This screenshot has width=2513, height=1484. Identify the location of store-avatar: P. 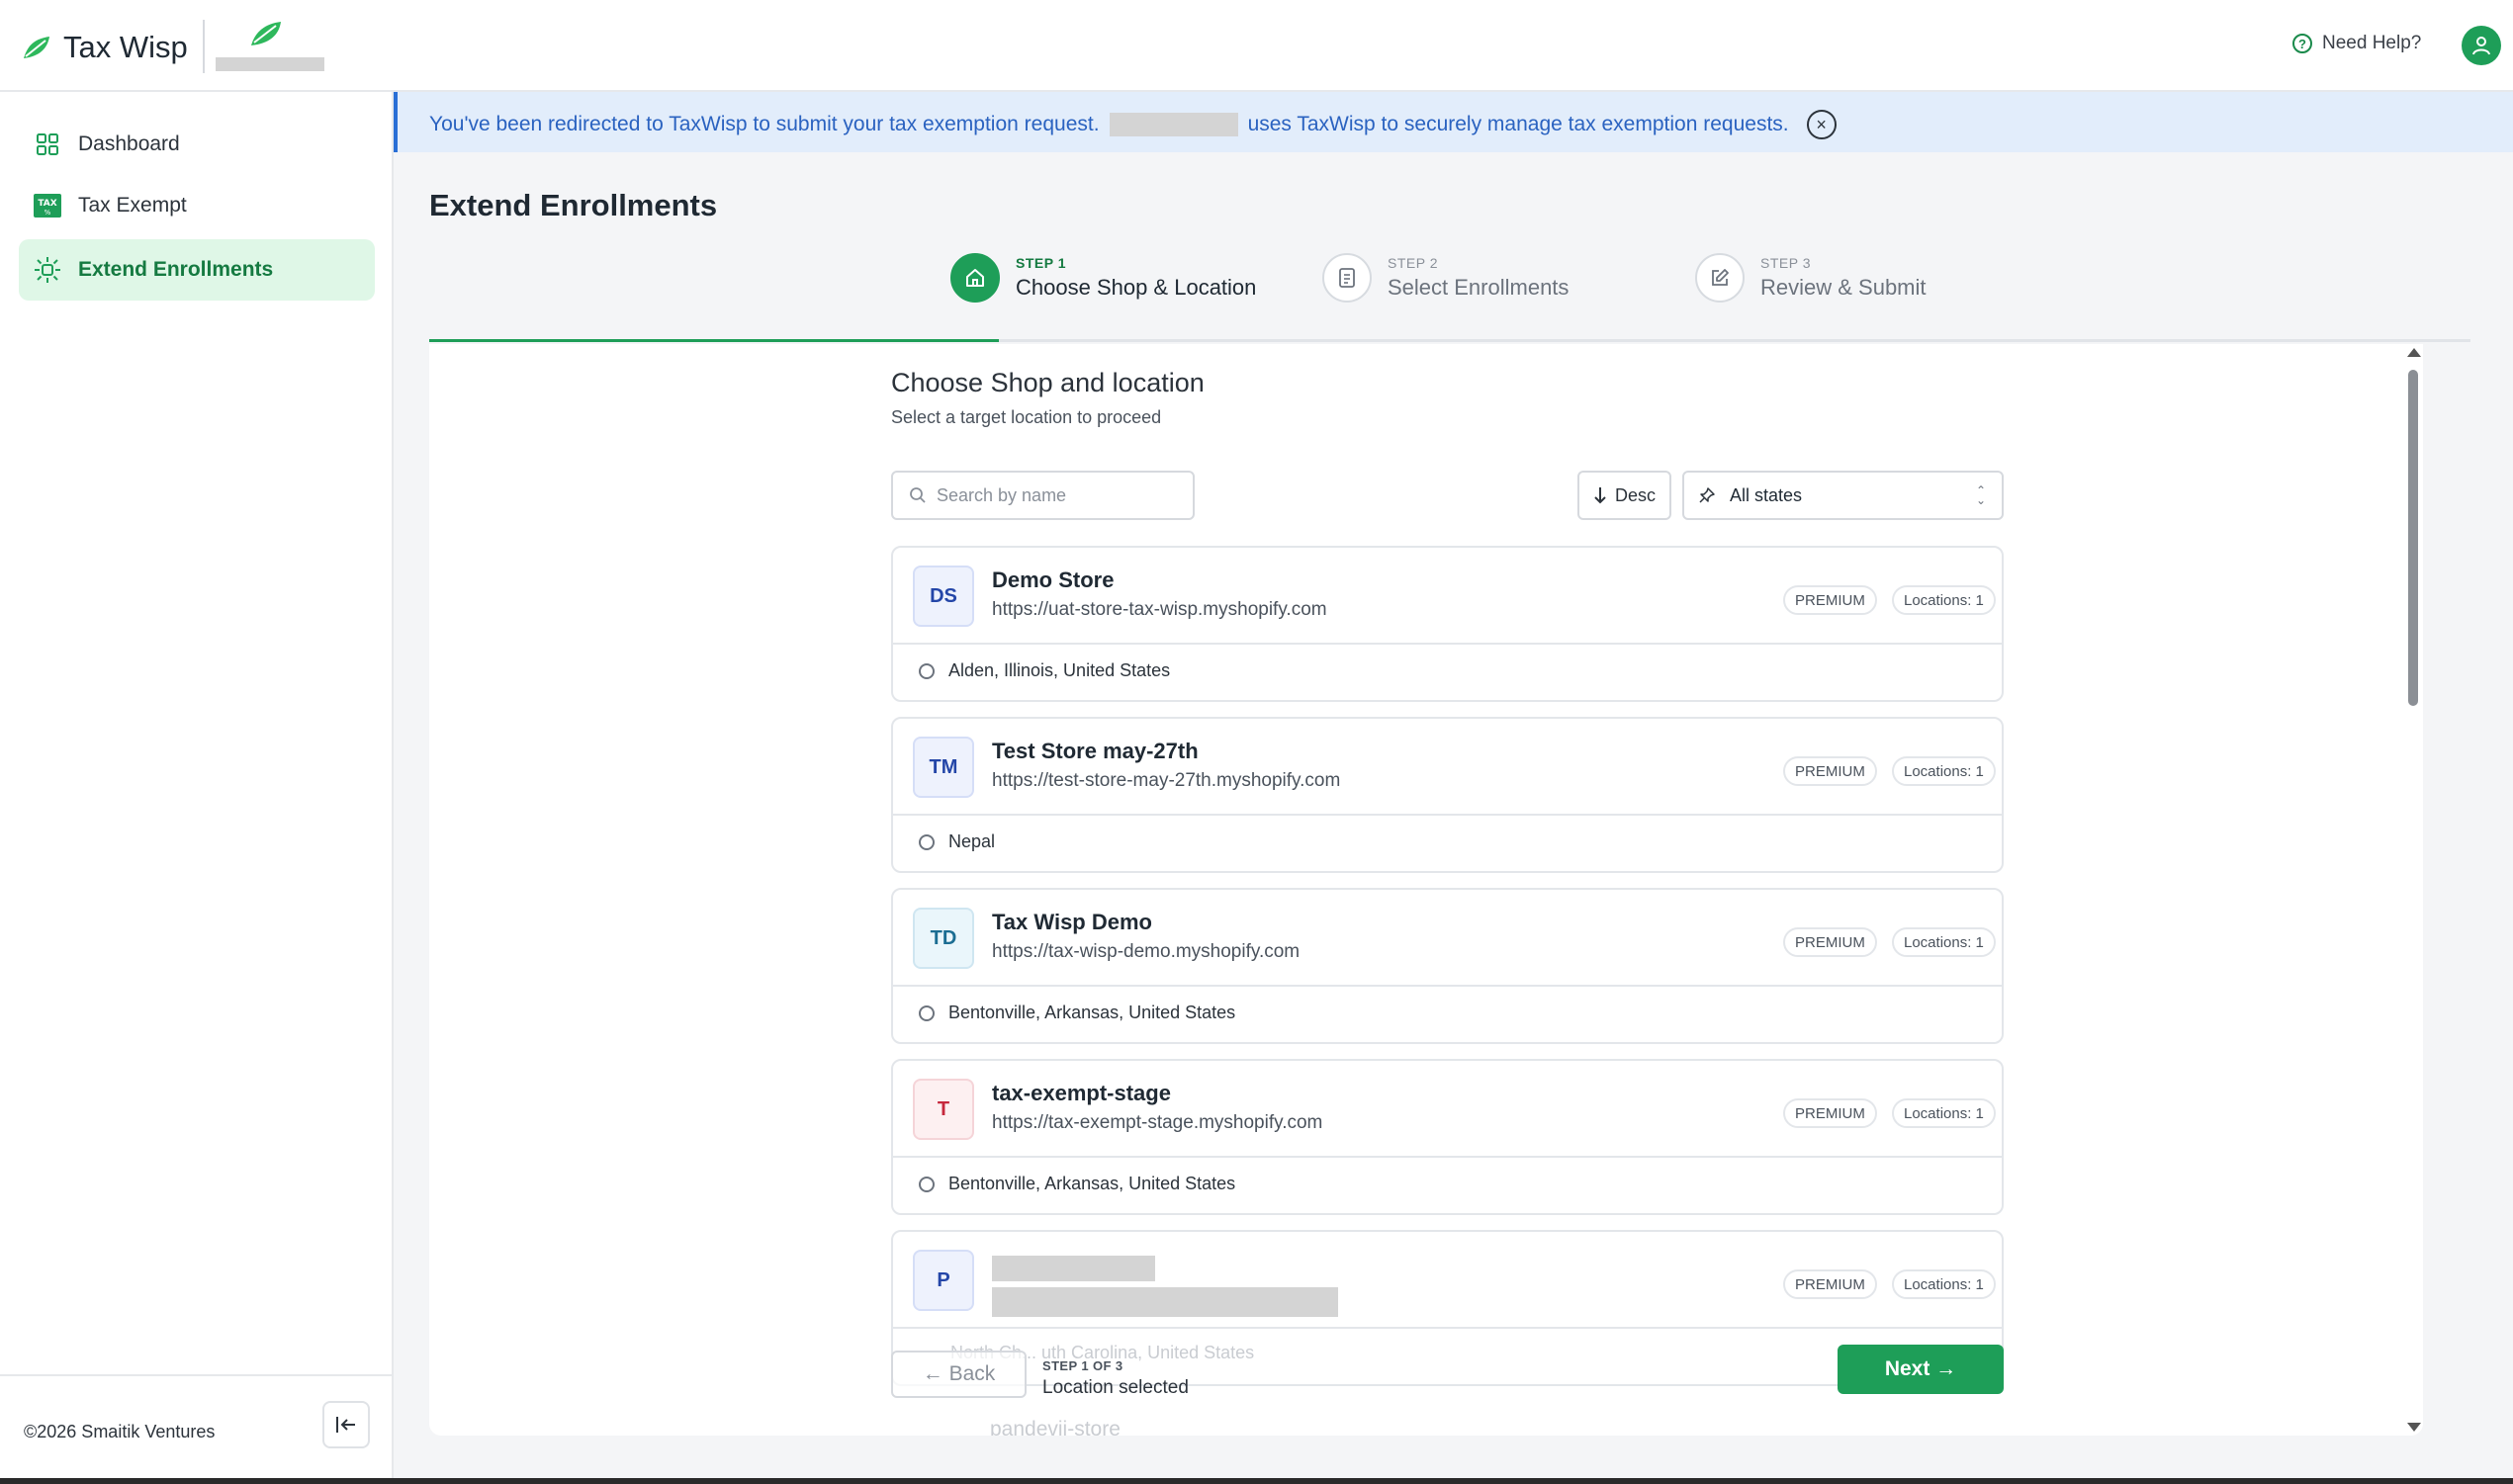
(943, 1280).